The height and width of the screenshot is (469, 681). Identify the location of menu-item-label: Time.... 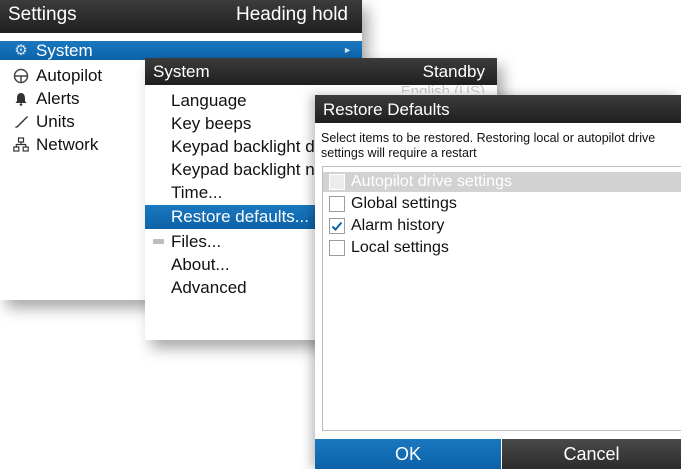
(197, 192).